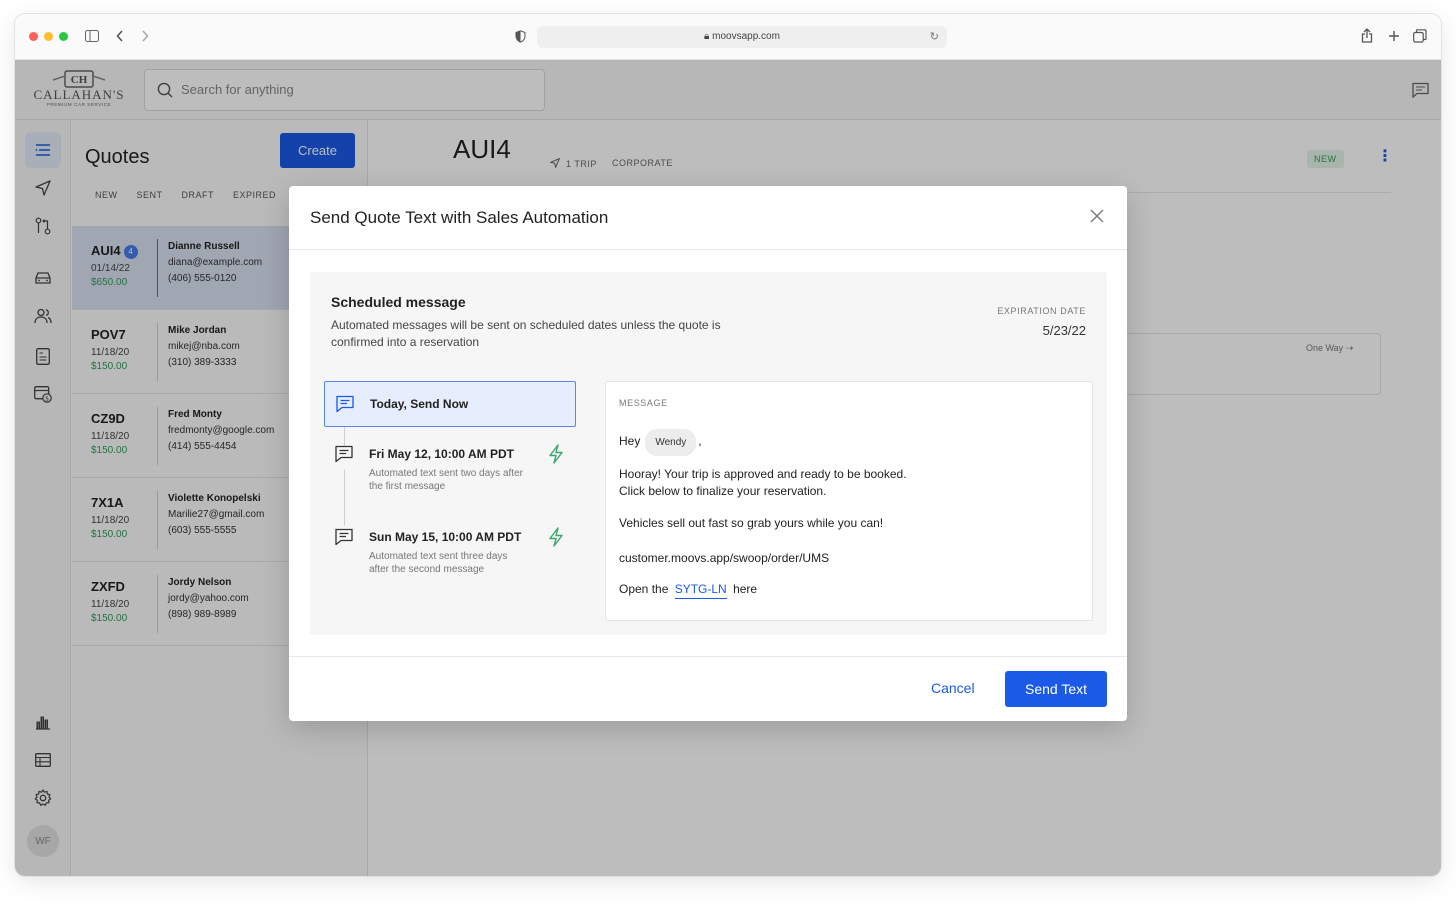  What do you see at coordinates (953, 688) in the screenshot?
I see `cancel-button: Cancel` at bounding box center [953, 688].